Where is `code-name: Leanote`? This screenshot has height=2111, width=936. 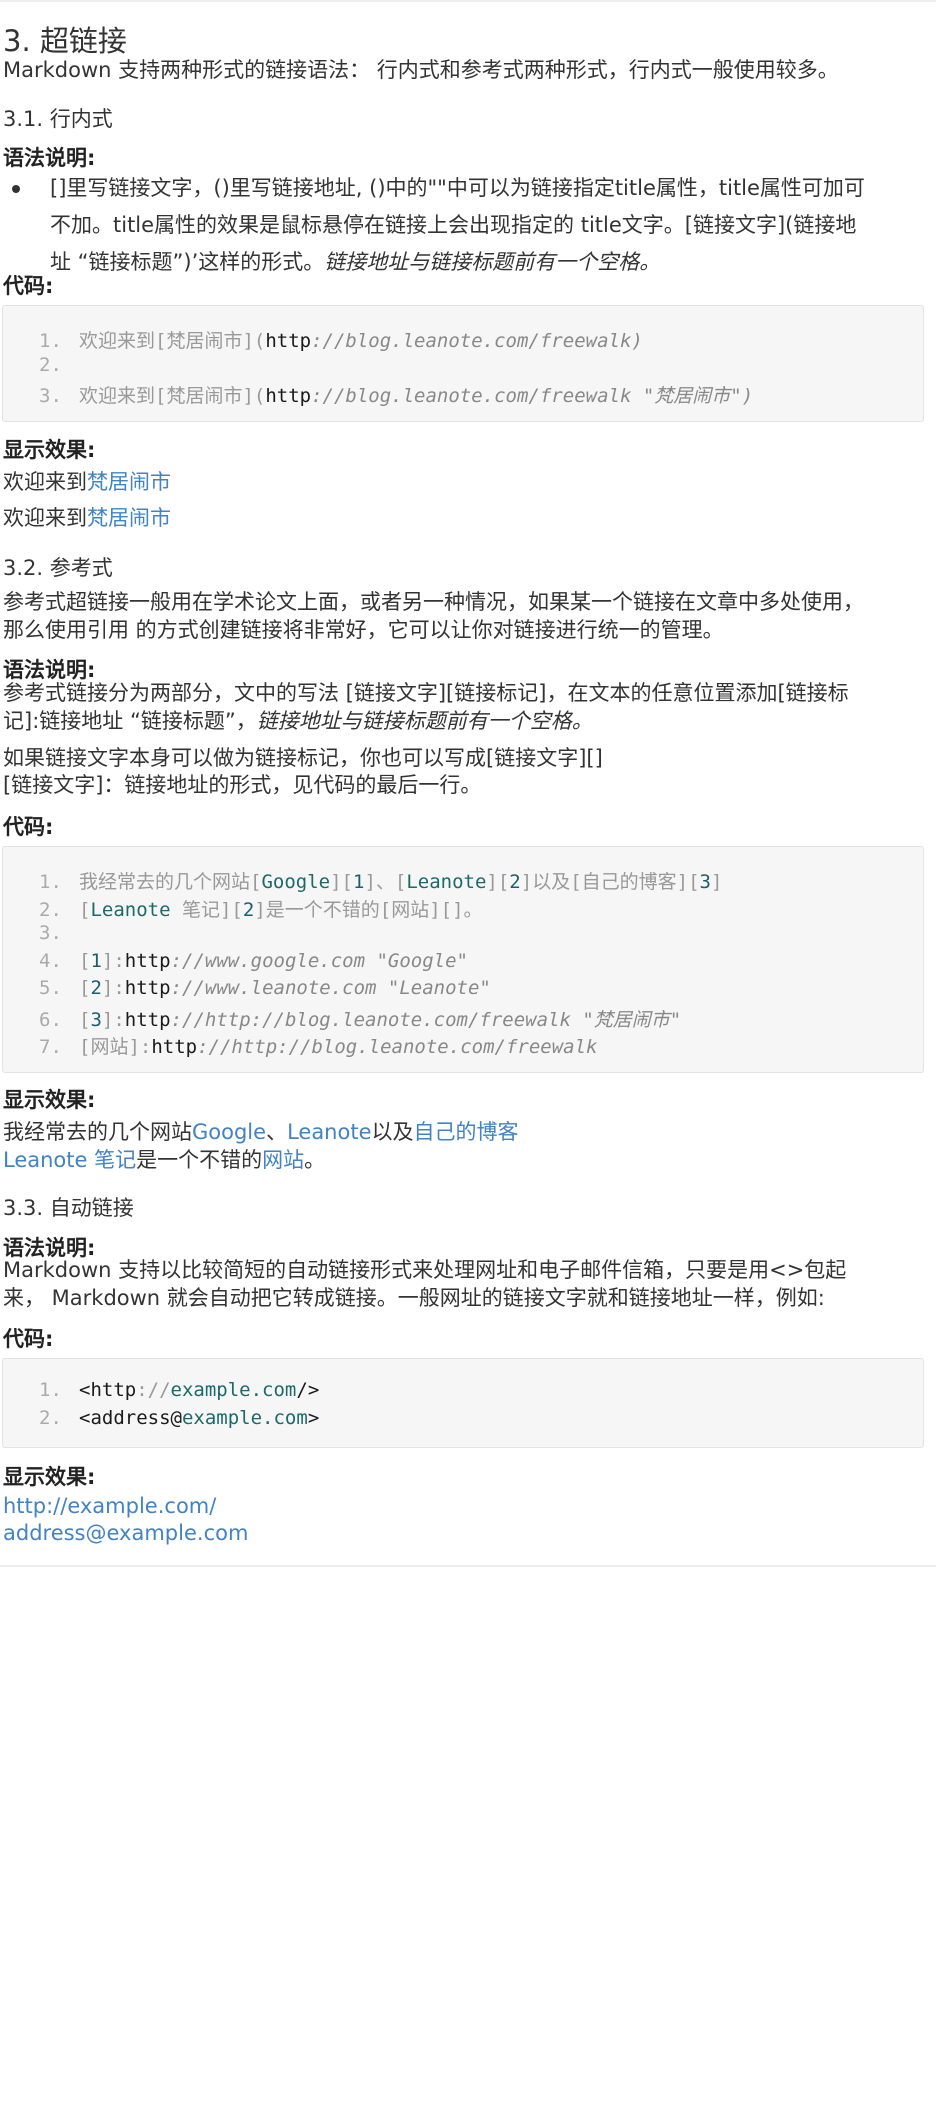 code-name: Leanote is located at coordinates (130, 910).